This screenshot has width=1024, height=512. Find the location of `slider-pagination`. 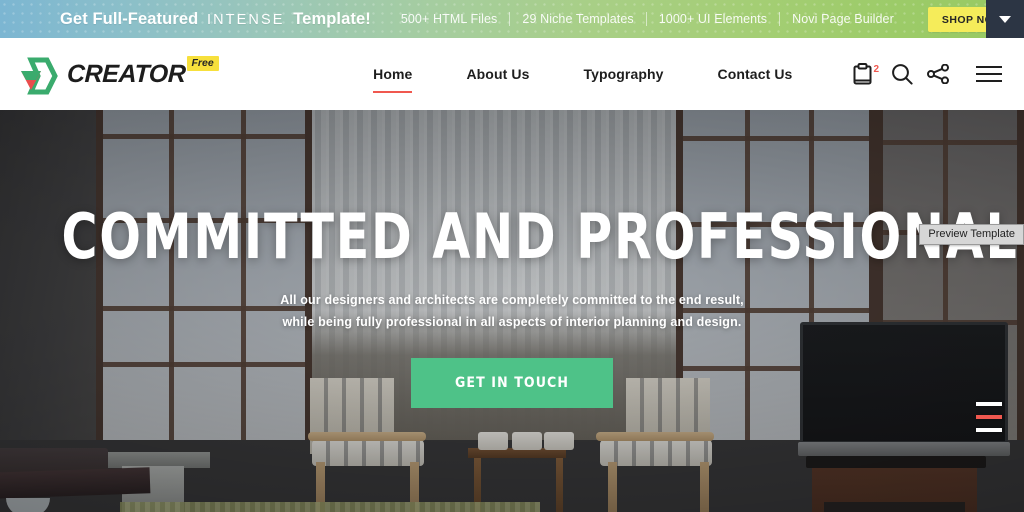

slider-pagination is located at coordinates (989, 417).